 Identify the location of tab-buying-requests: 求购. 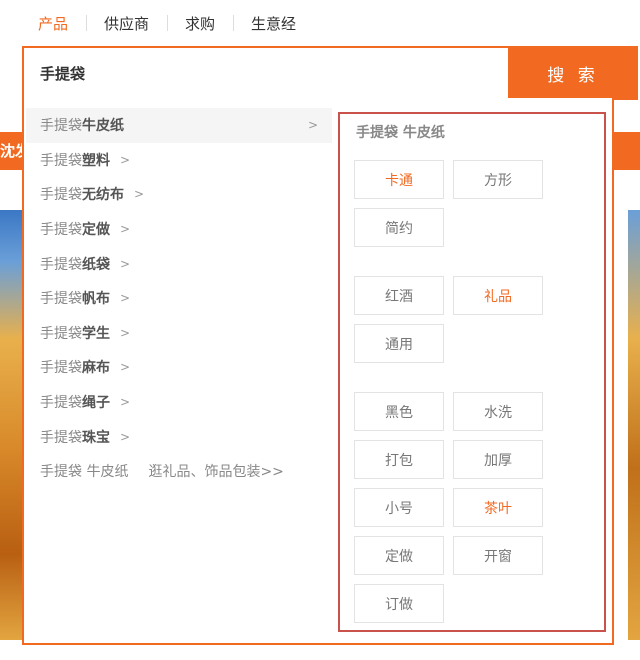
(200, 23).